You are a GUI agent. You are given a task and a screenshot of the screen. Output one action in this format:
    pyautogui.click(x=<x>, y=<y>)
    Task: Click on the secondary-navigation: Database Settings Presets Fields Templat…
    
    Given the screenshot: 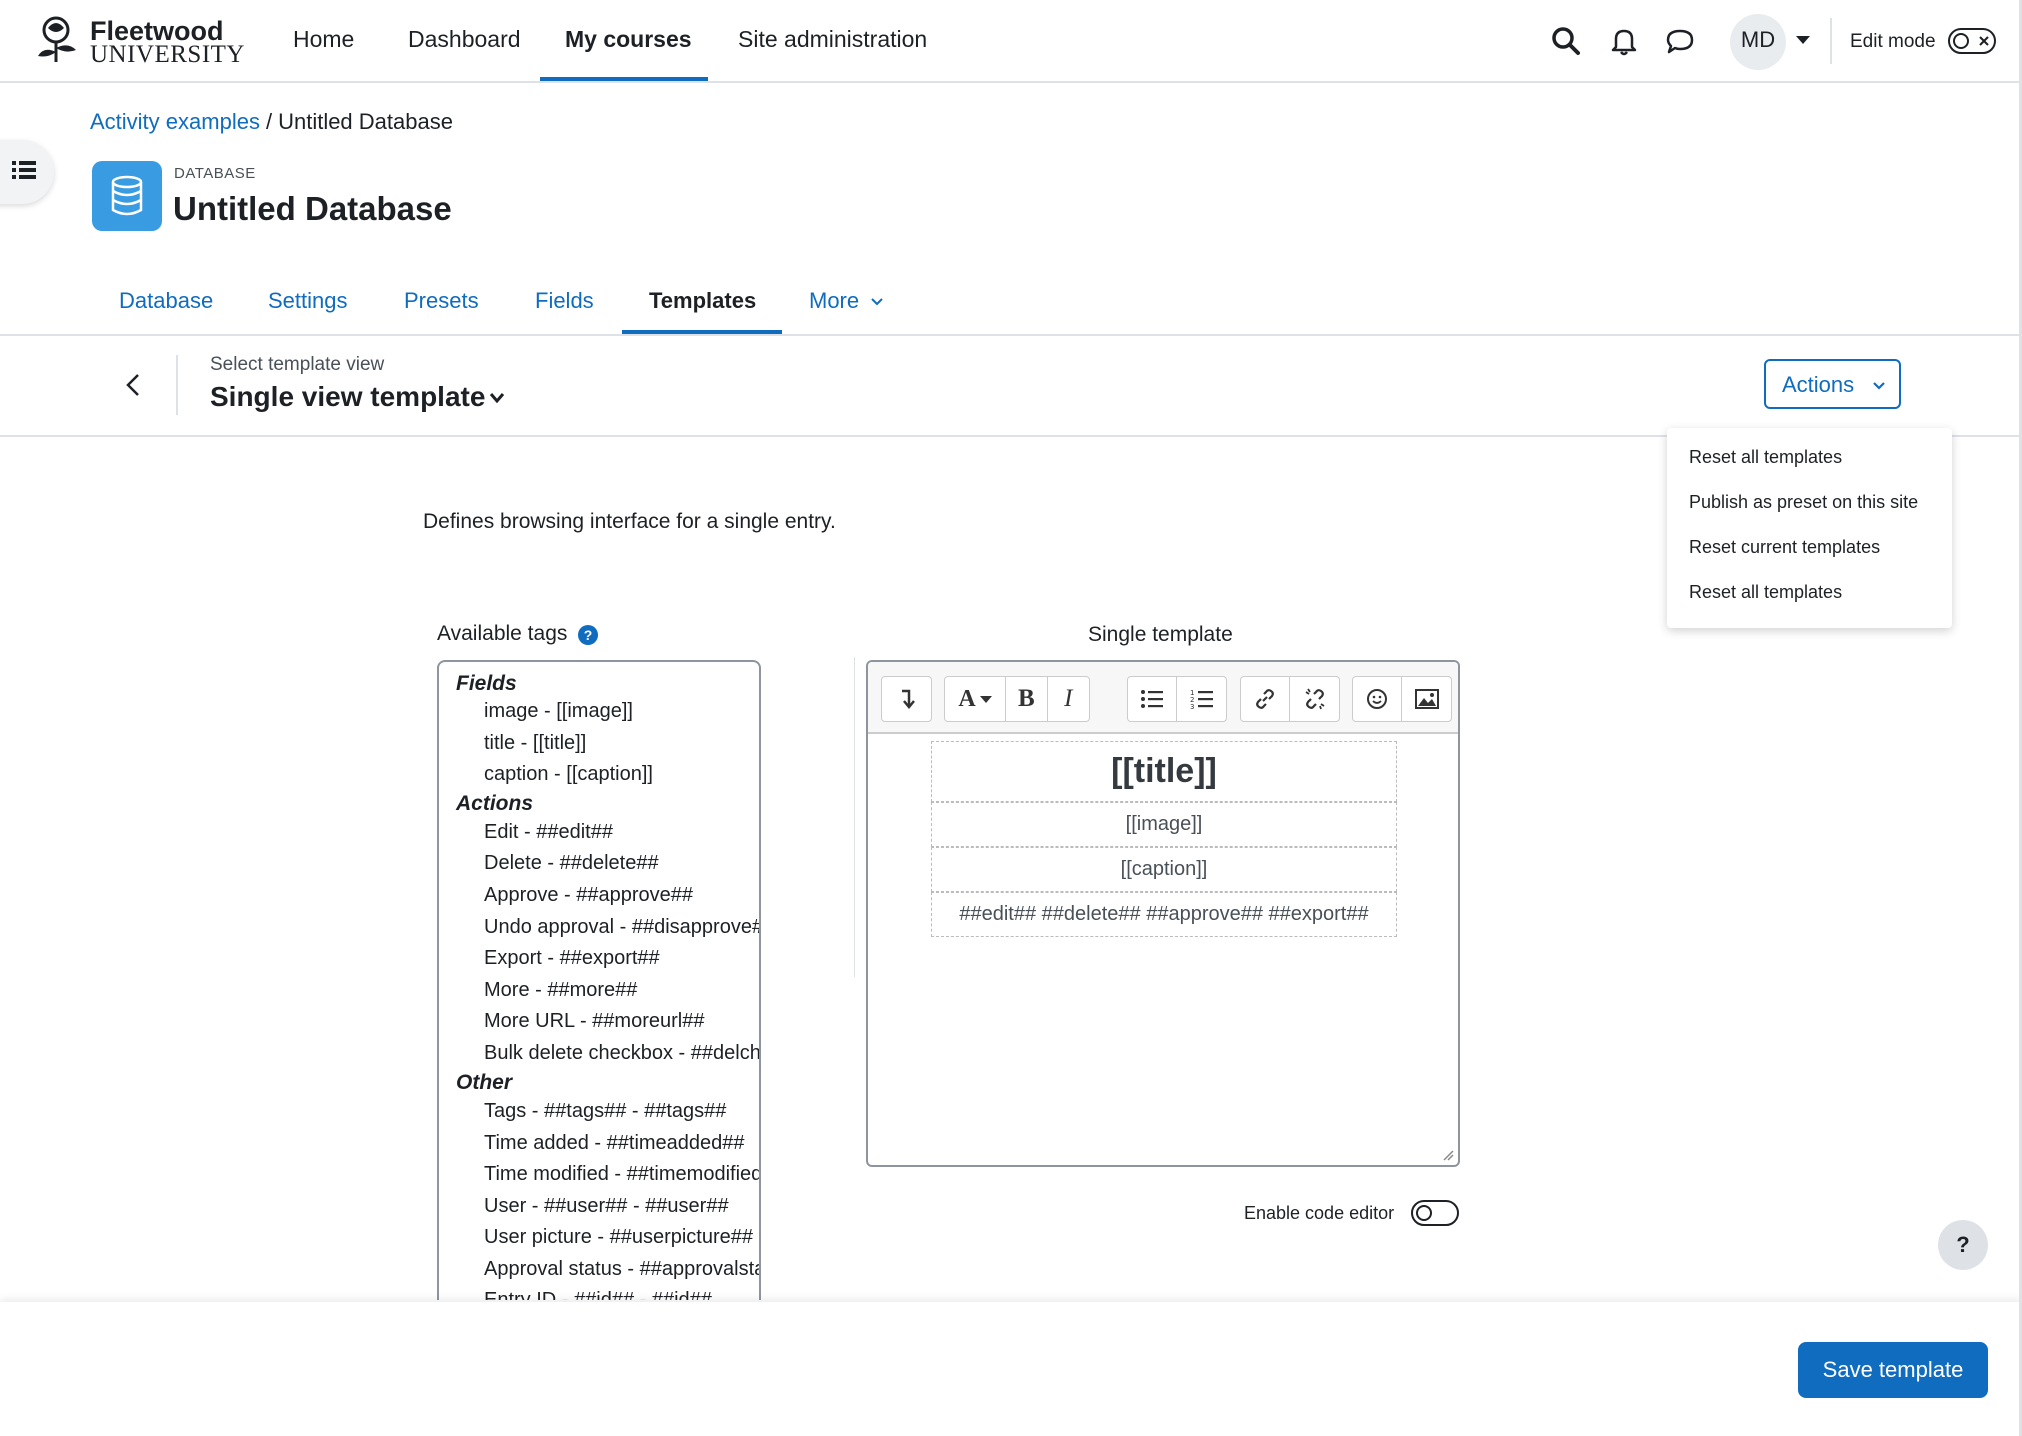 What is the action you would take?
    pyautogui.click(x=1011, y=312)
    